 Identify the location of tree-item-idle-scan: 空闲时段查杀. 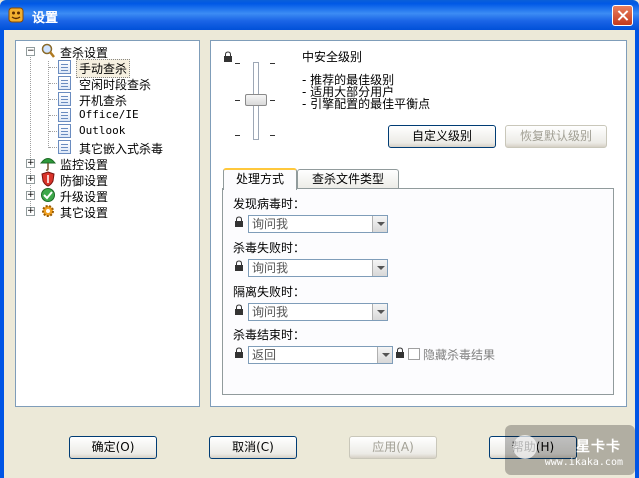
(118, 83).